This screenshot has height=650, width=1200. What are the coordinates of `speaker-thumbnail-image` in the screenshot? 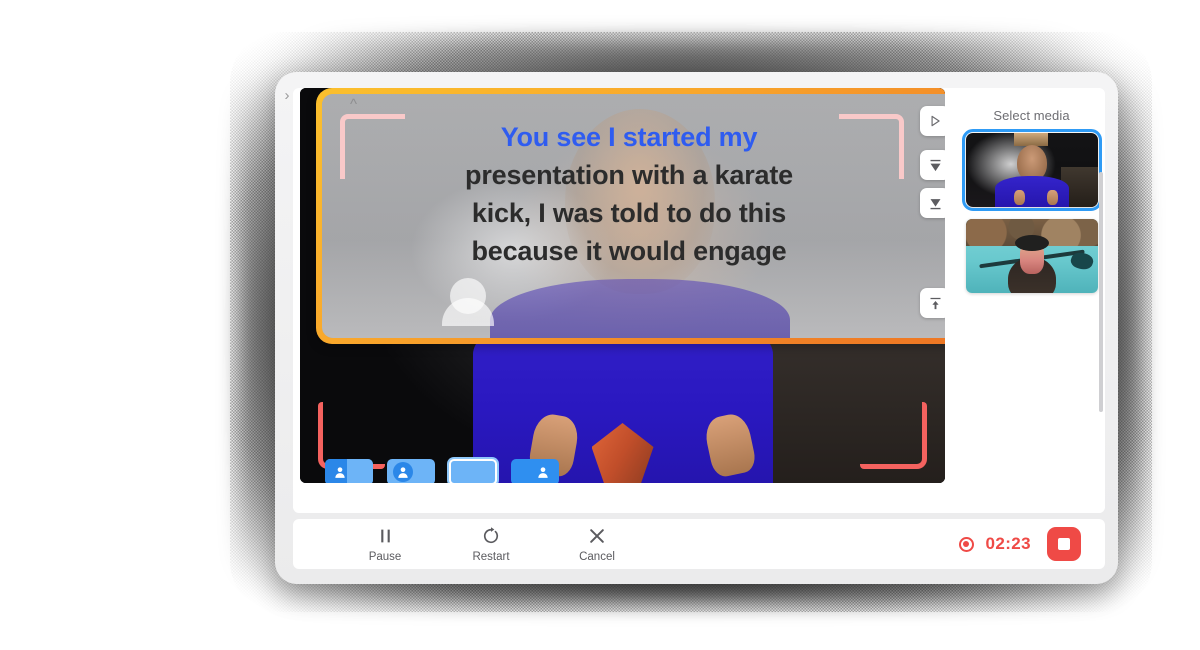 It's located at (1032, 170).